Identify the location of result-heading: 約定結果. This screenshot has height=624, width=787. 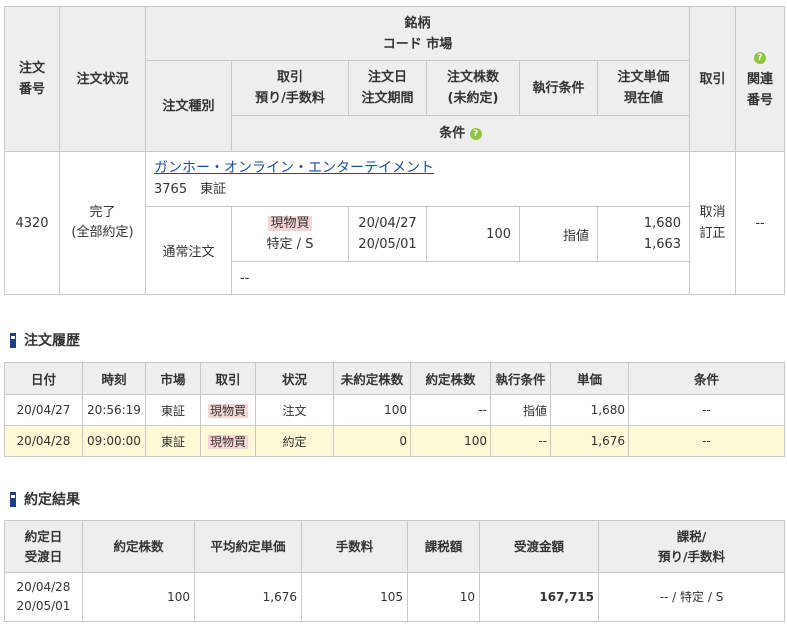
(45, 499).